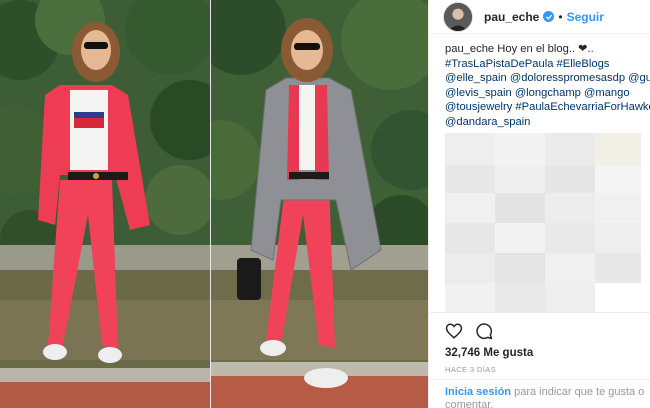  I want to click on caption-mentions-4: @dandara_spain, so click(542, 122).